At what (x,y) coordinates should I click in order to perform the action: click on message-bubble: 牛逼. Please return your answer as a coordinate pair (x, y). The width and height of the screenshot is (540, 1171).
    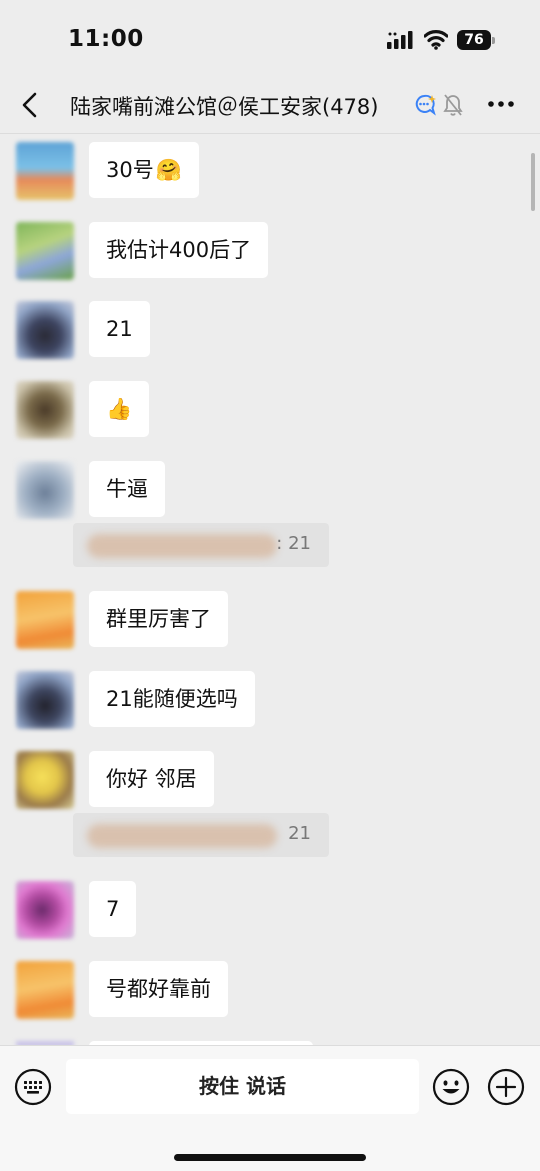
    Looking at the image, I should click on (127, 489).